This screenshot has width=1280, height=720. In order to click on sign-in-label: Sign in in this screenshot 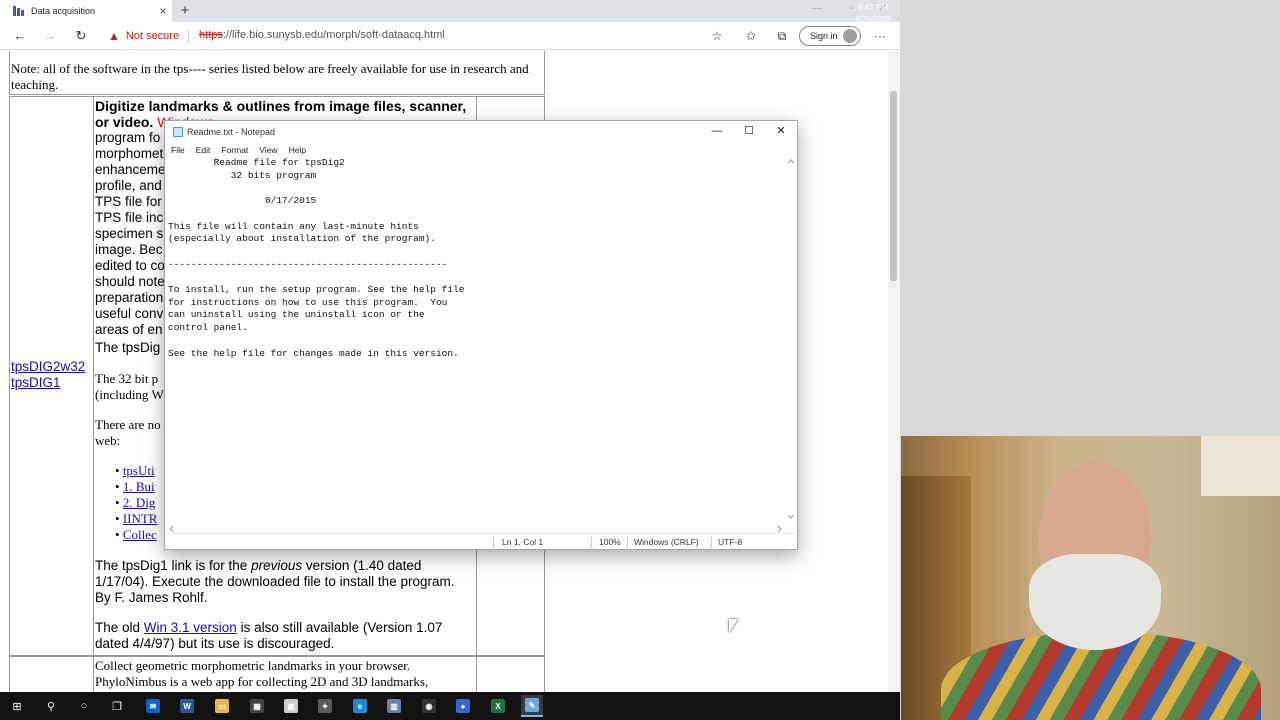, I will do `click(824, 36)`.